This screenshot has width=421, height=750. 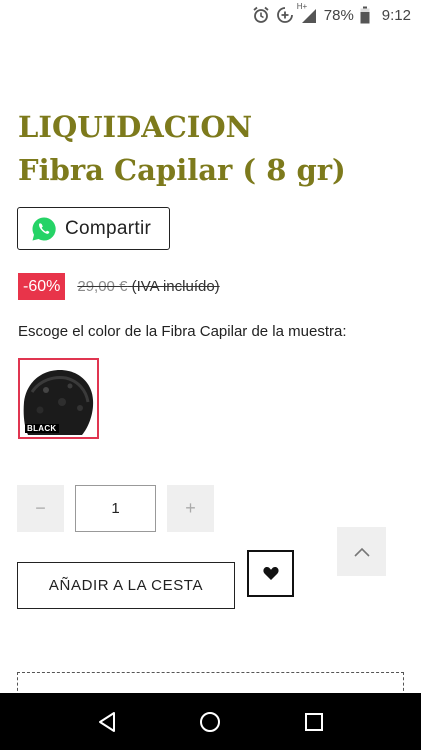 I want to click on android-nav-bar, so click(x=210, y=721).